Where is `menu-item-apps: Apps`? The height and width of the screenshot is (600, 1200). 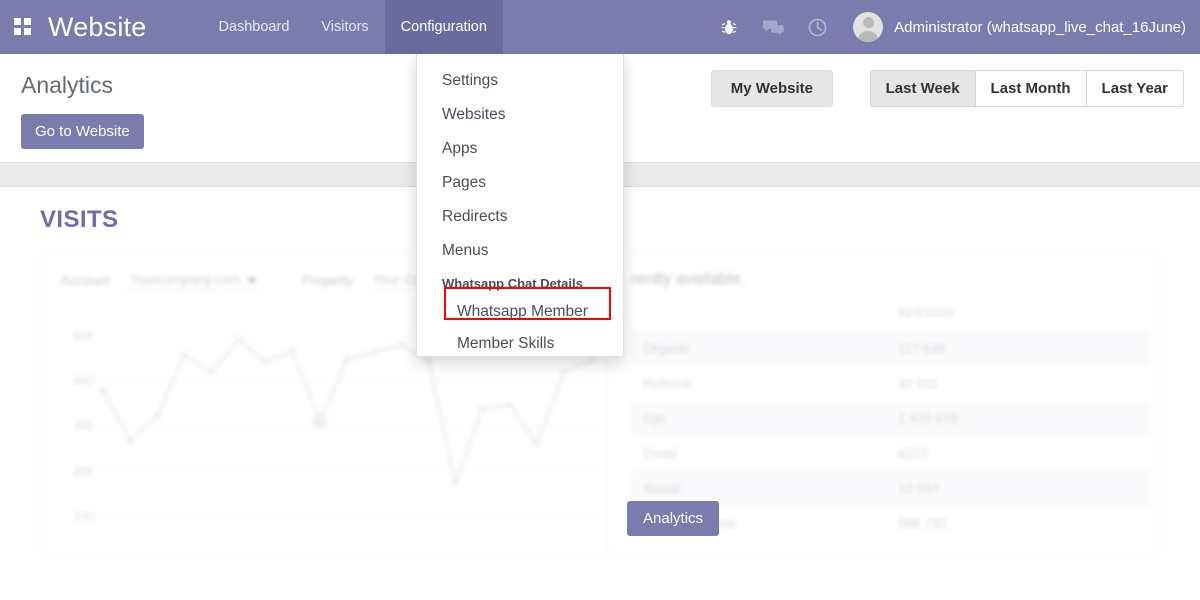 menu-item-apps: Apps is located at coordinates (520, 149).